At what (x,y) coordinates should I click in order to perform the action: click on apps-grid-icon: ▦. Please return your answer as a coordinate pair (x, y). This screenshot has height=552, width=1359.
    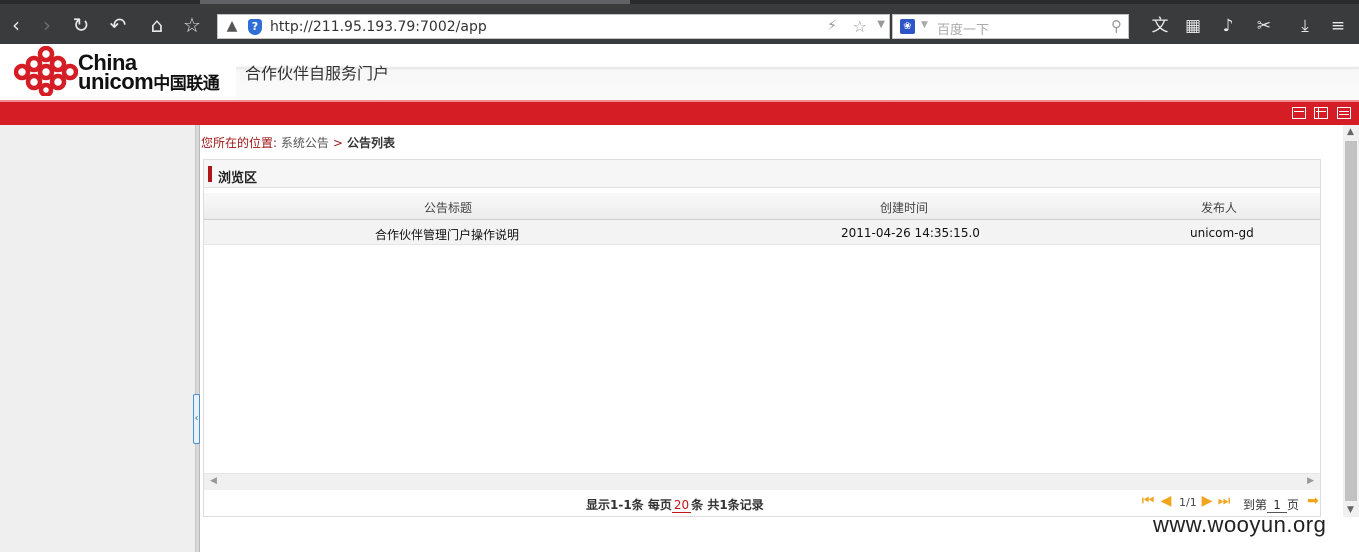
    Looking at the image, I should click on (1193, 26).